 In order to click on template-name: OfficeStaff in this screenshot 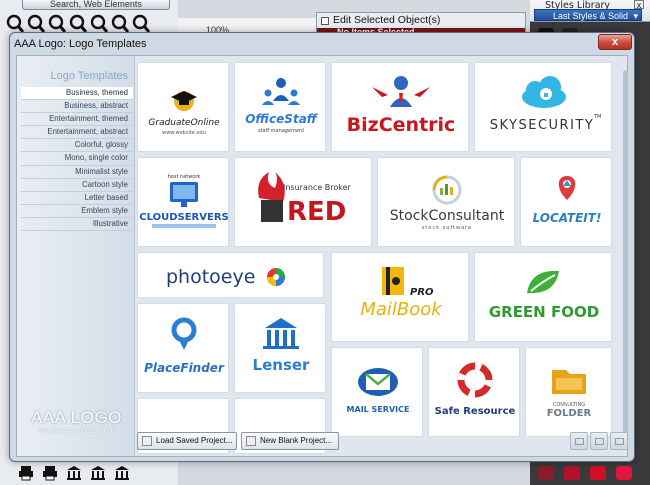, I will do `click(281, 119)`.